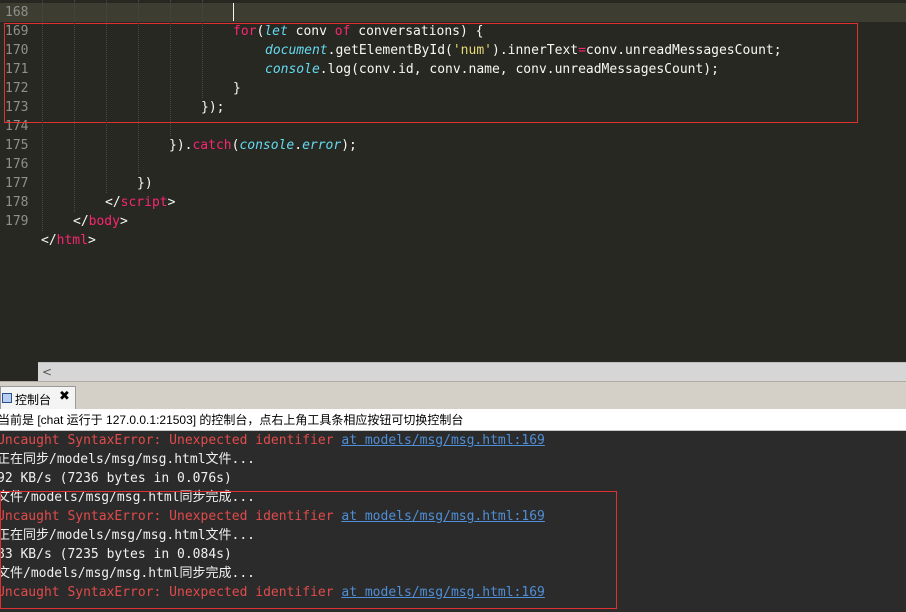 The height and width of the screenshot is (612, 906). Describe the element at coordinates (47, 372) in the screenshot. I see `scroll-left-arrow-icon: <` at that location.